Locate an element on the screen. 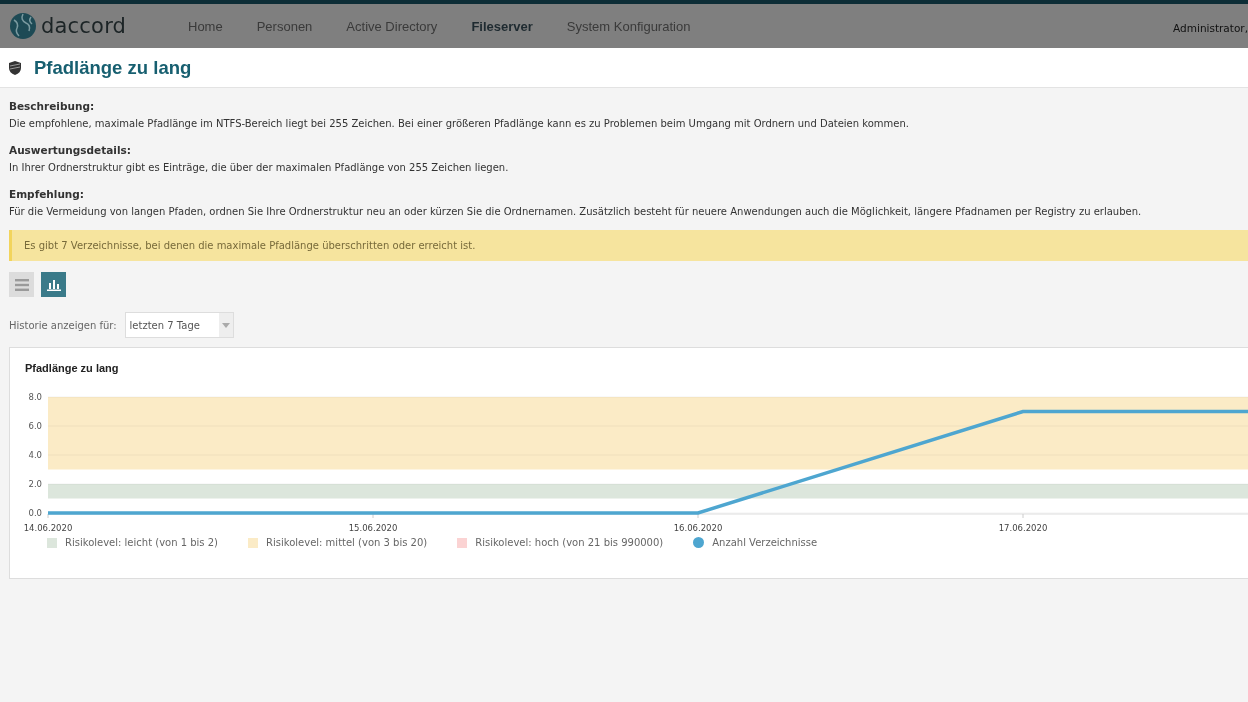 This screenshot has height=702, width=1248. section-text: Für die Vermeidung von langen Pfaden, ordnen Sie Ihre Ordnerstruktur neu an oder kürzen Sie die Ordnernamen. Zusätzlich besteht für neuere Anwendungen auch die Möglichkeit, längere Pfadnamen per Registry zu erlauben. is located at coordinates (576, 212).